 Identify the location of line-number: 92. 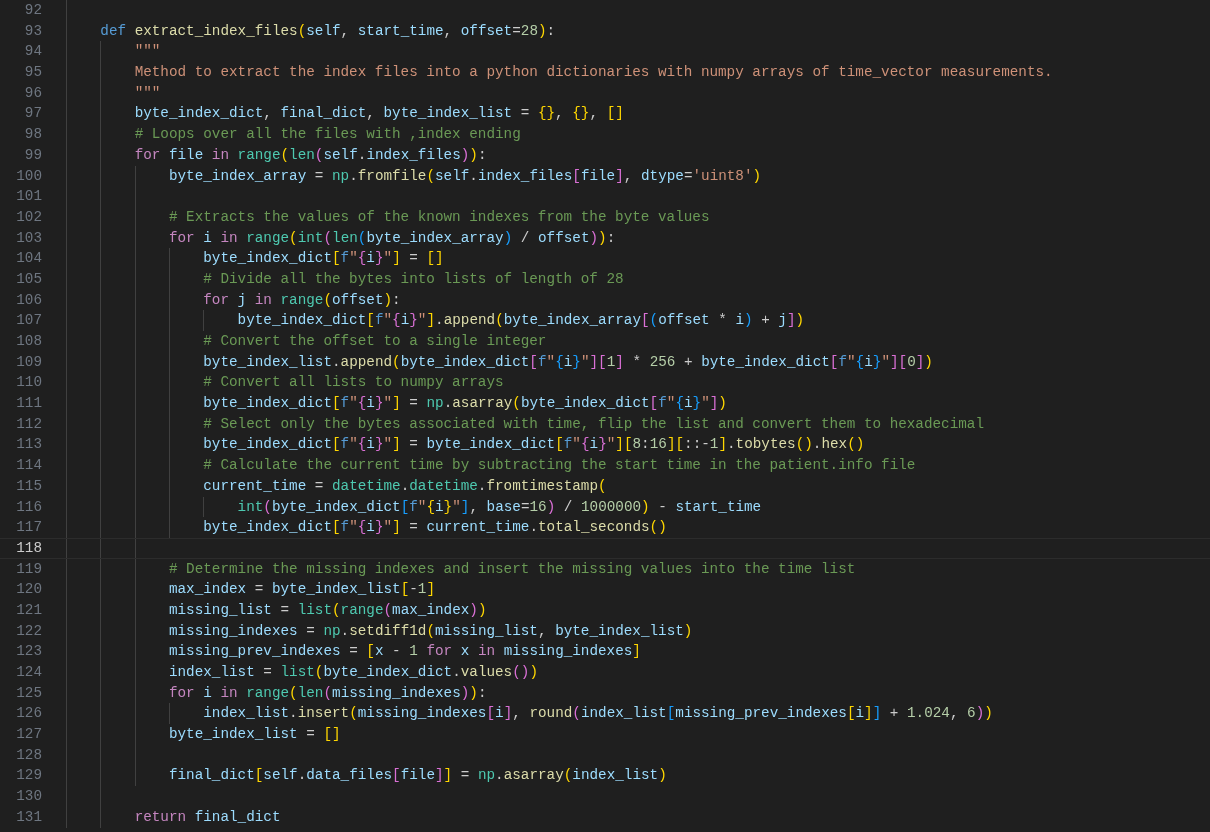
(32, 10).